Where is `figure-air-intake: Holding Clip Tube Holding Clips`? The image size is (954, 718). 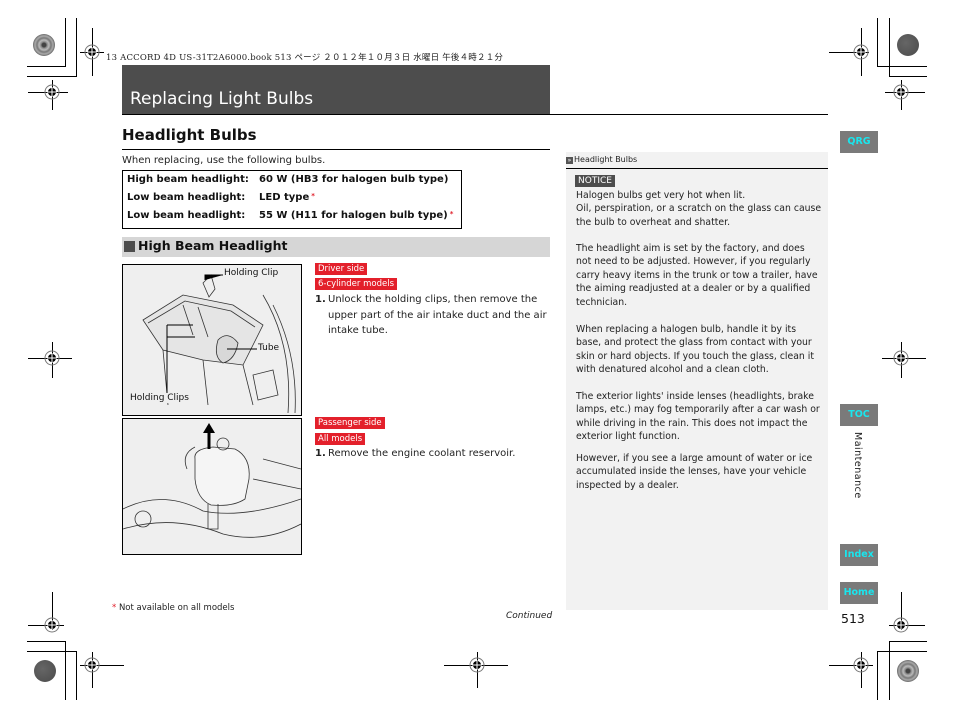
figure-air-intake: Holding Clip Tube Holding Clips is located at coordinates (212, 340).